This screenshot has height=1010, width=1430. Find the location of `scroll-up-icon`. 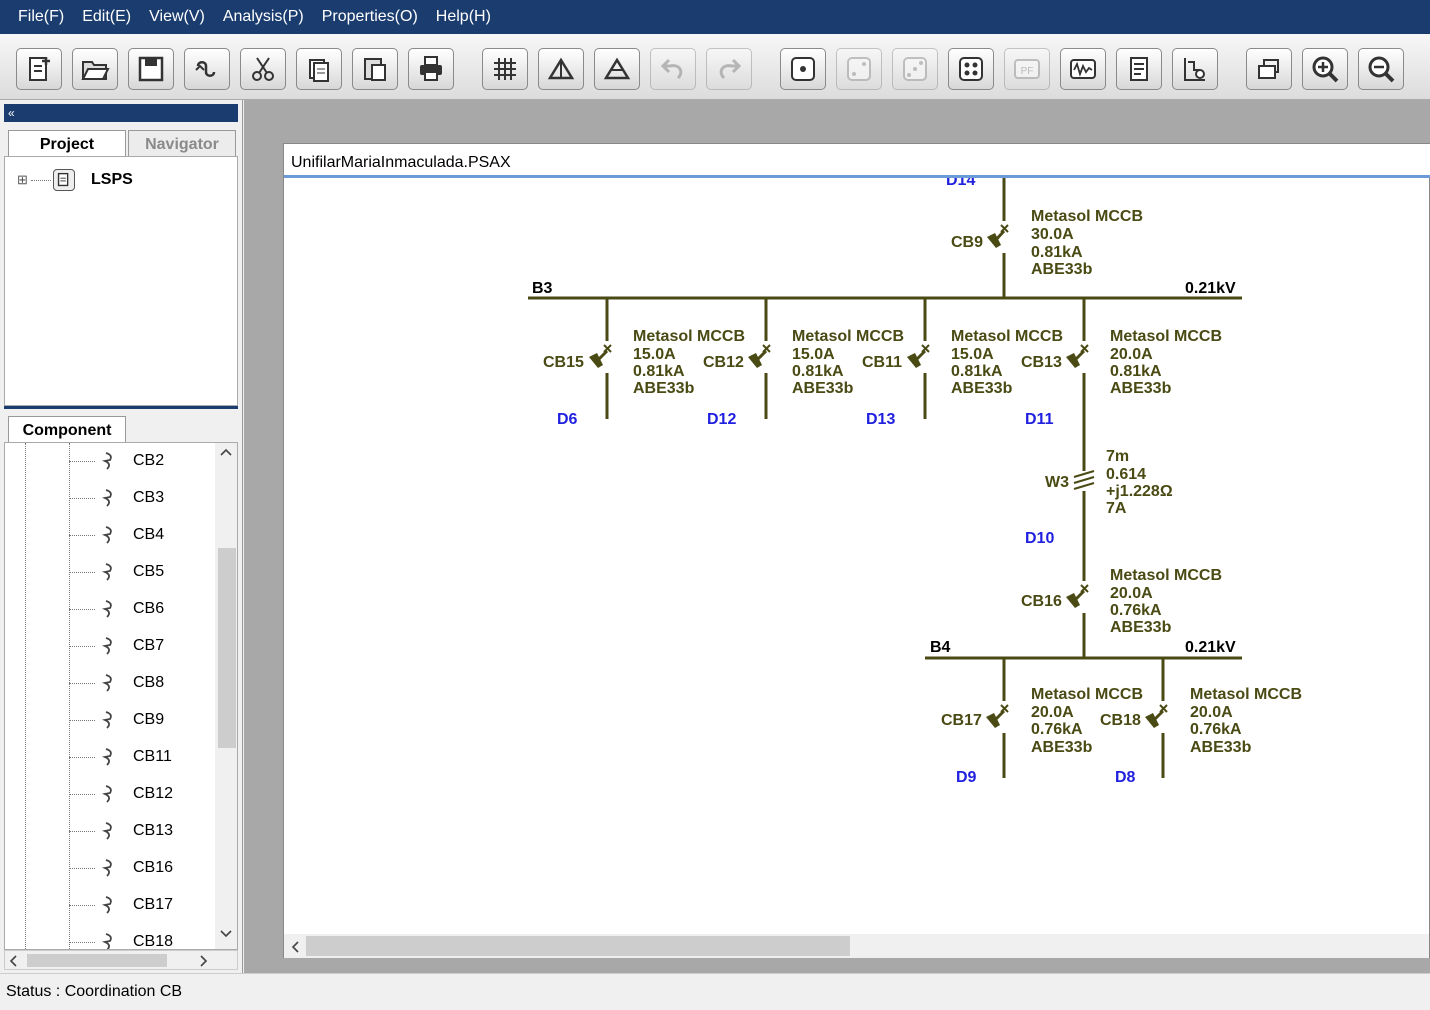

scroll-up-icon is located at coordinates (226, 452).